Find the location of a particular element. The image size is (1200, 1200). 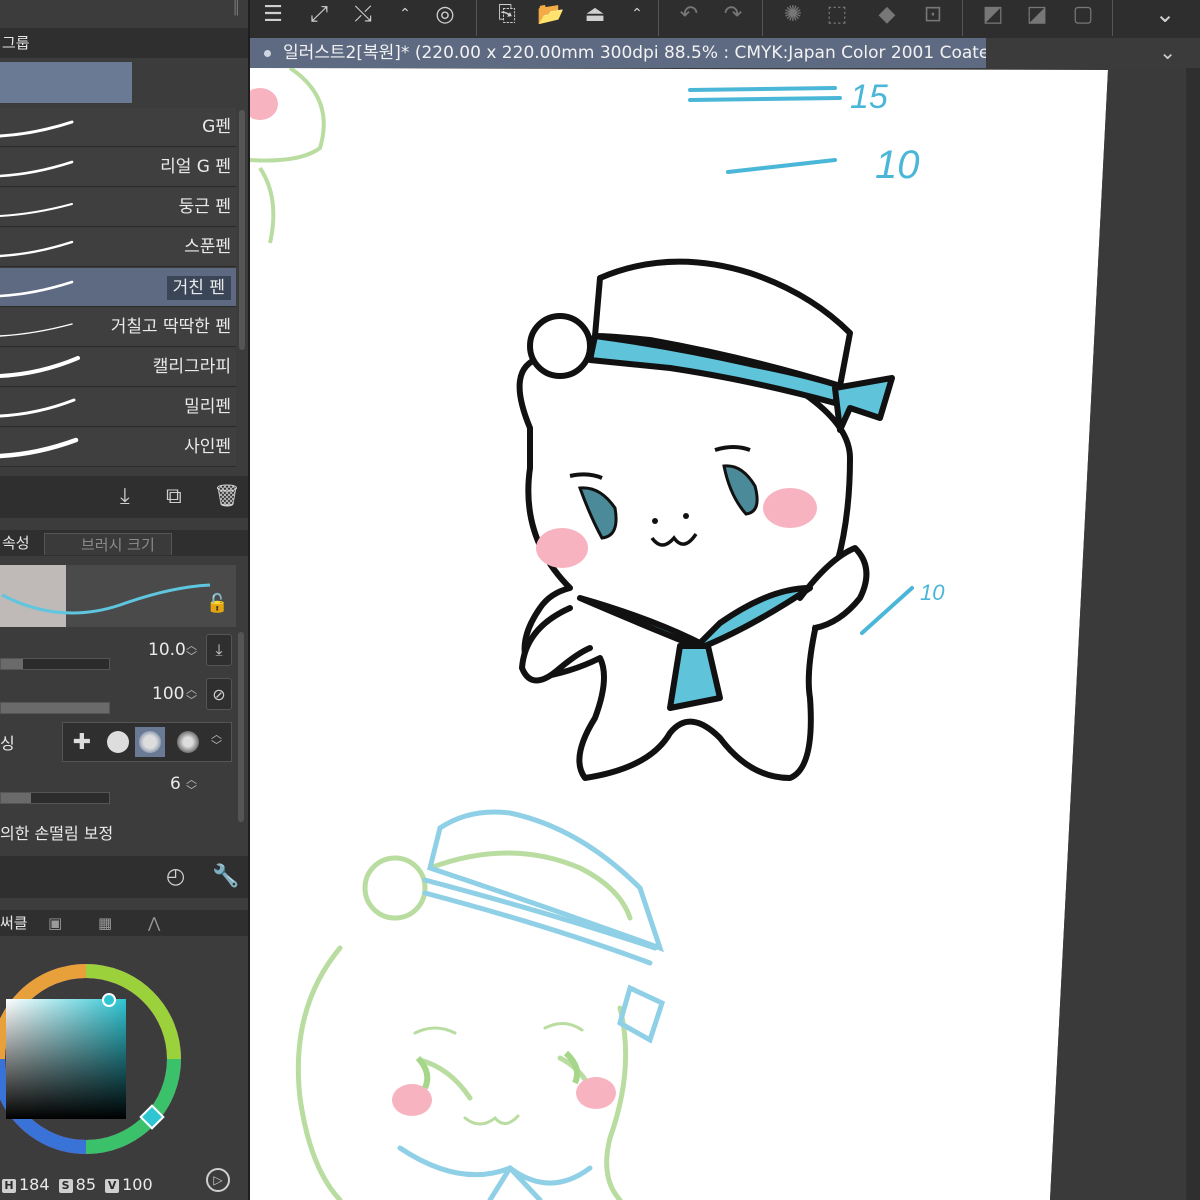

opacity-menu-button: ⊘ is located at coordinates (219, 694).